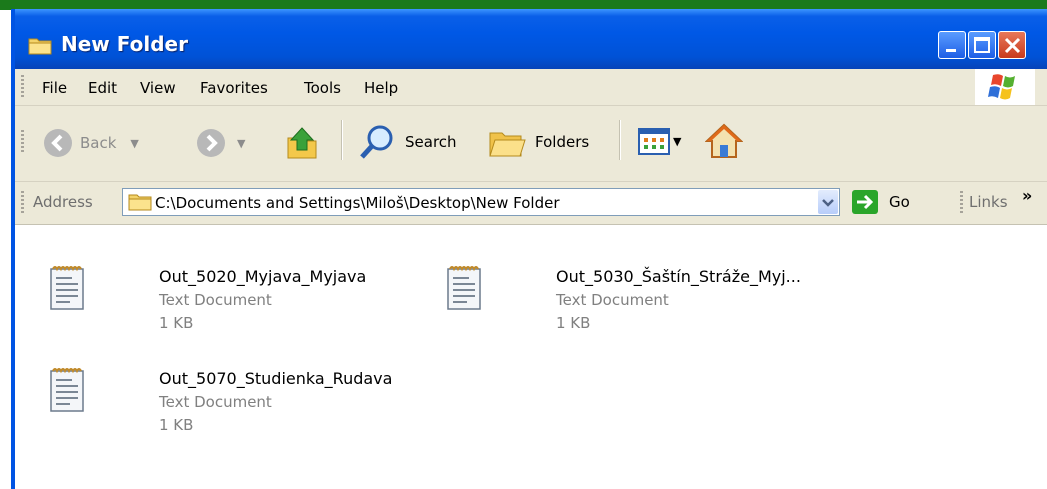 The image size is (1047, 489). I want to click on menu-favorites: Favorites, so click(234, 88).